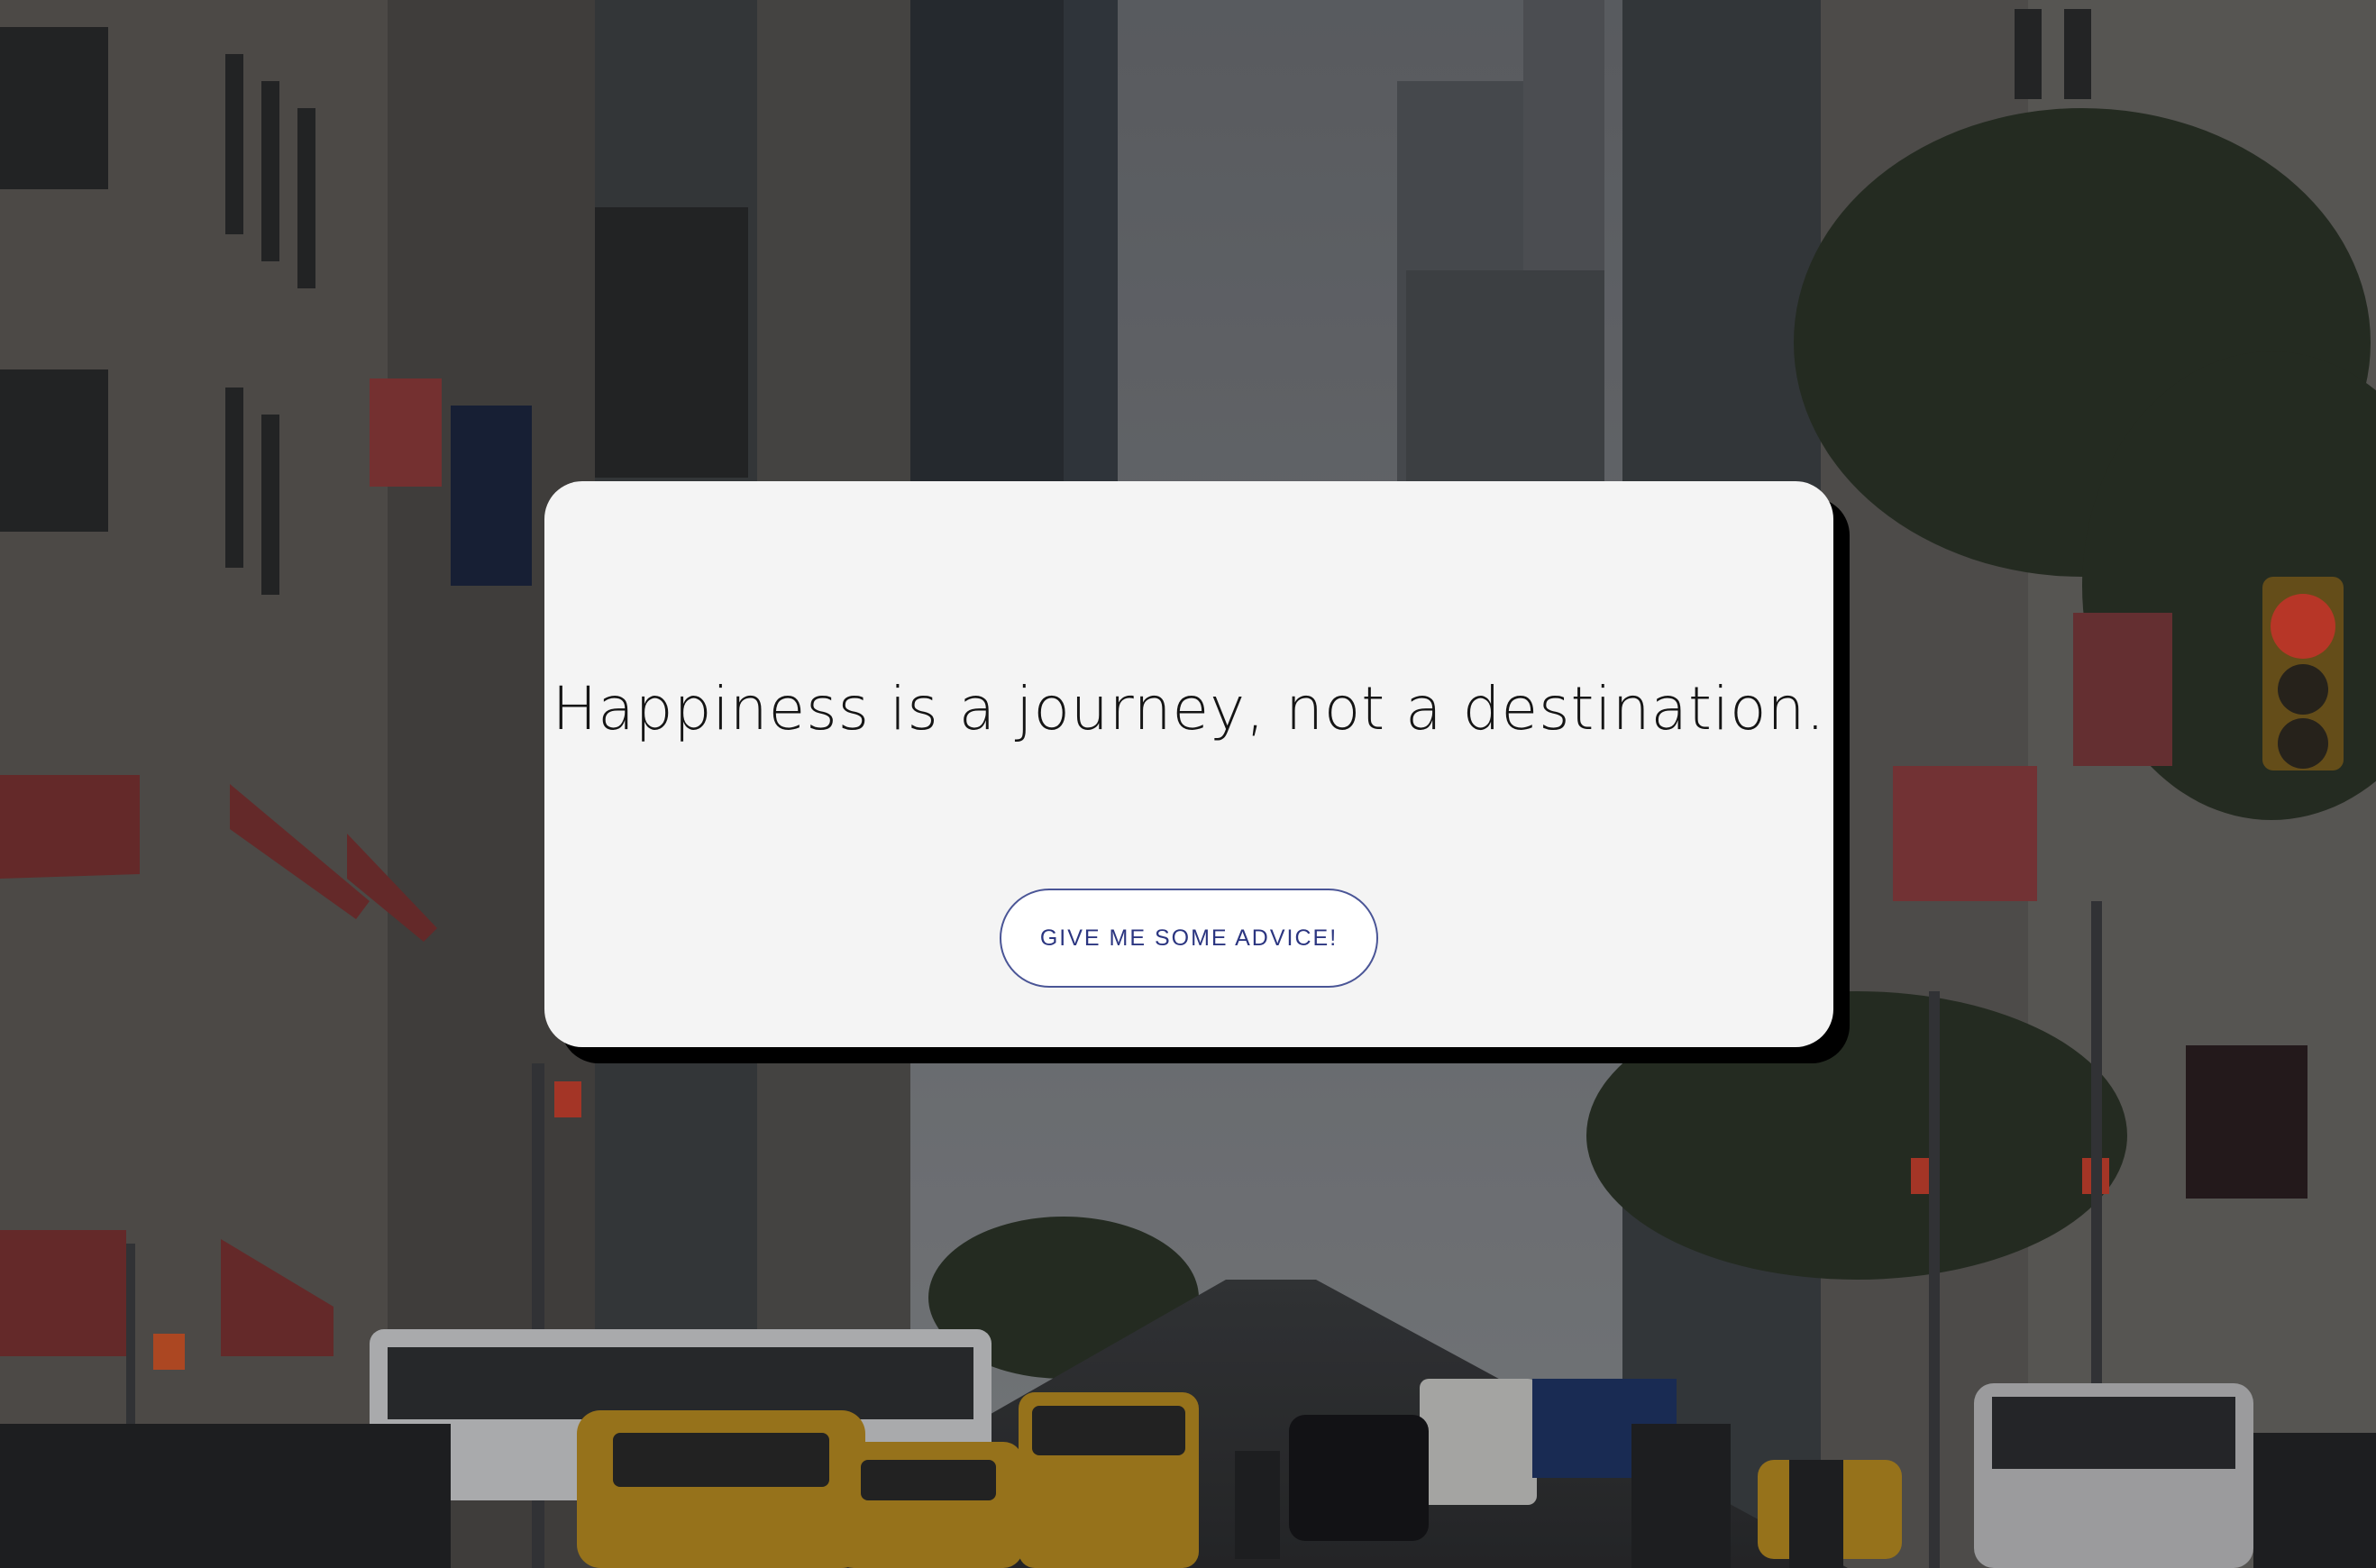  I want to click on give-advice-button: GIVE ME SOME ADVICE!, so click(1189, 938).